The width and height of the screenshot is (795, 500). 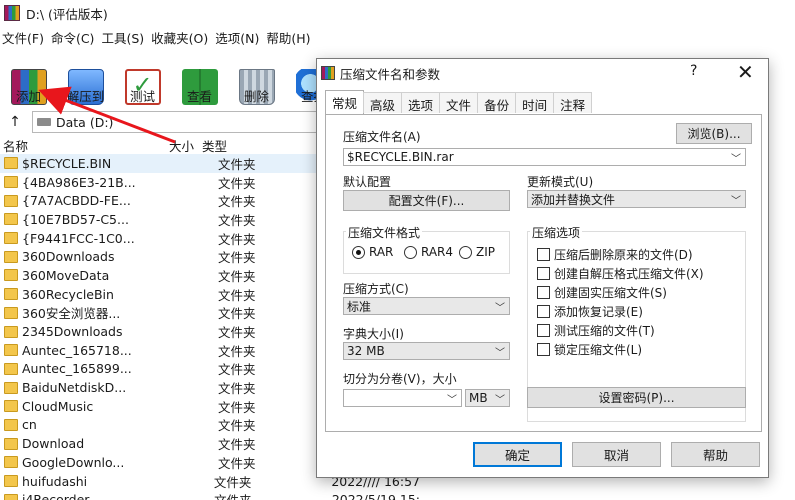 I want to click on tab-time: 时间, so click(x=535, y=102).